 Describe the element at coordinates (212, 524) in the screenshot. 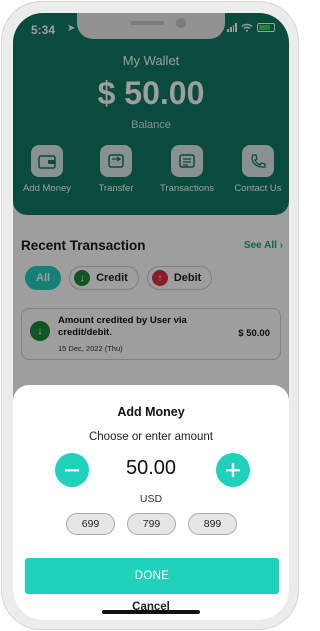

I see `preset-amount: 899` at that location.